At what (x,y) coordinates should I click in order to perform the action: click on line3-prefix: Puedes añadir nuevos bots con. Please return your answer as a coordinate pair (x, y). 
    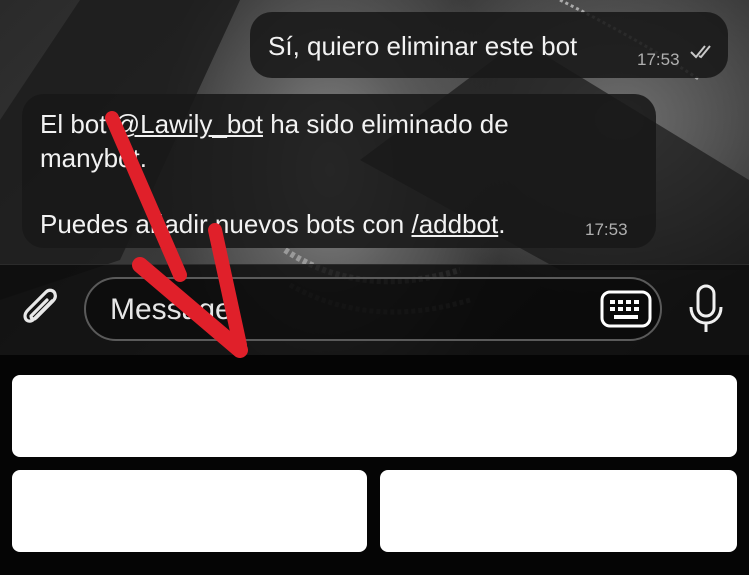
    Looking at the image, I should click on (226, 224).